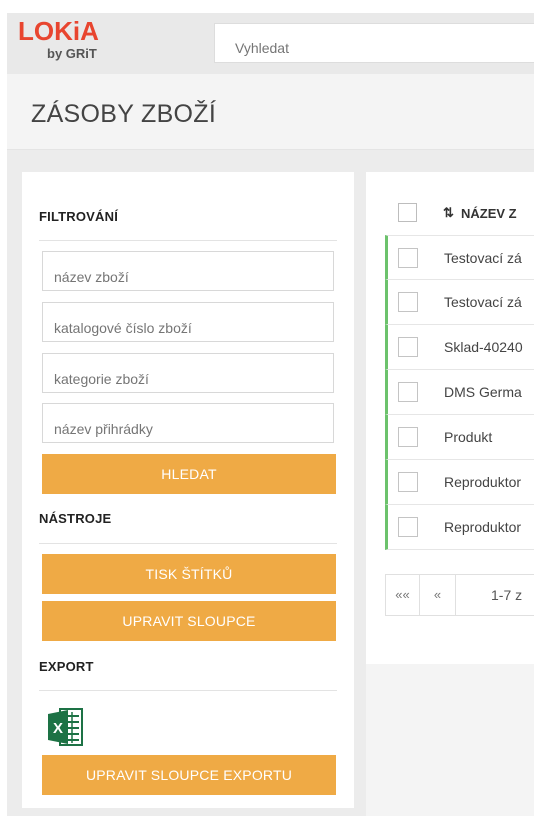  I want to click on select-all-checkbox, so click(407, 212).